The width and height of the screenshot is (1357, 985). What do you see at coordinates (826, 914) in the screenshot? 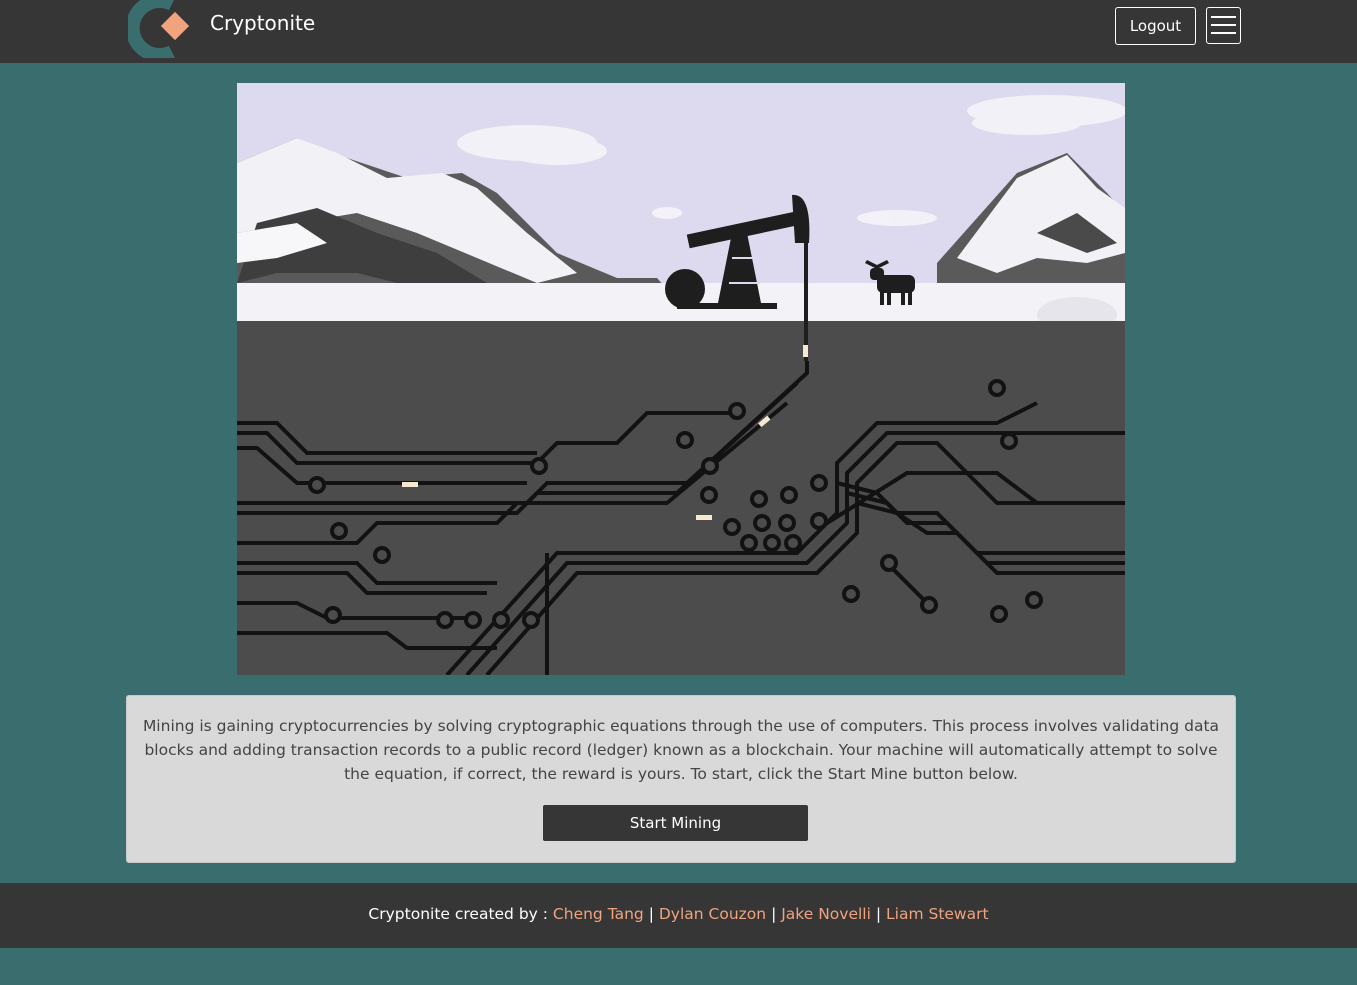
I see `author-link-jake-novelli: Jake Novelli` at bounding box center [826, 914].